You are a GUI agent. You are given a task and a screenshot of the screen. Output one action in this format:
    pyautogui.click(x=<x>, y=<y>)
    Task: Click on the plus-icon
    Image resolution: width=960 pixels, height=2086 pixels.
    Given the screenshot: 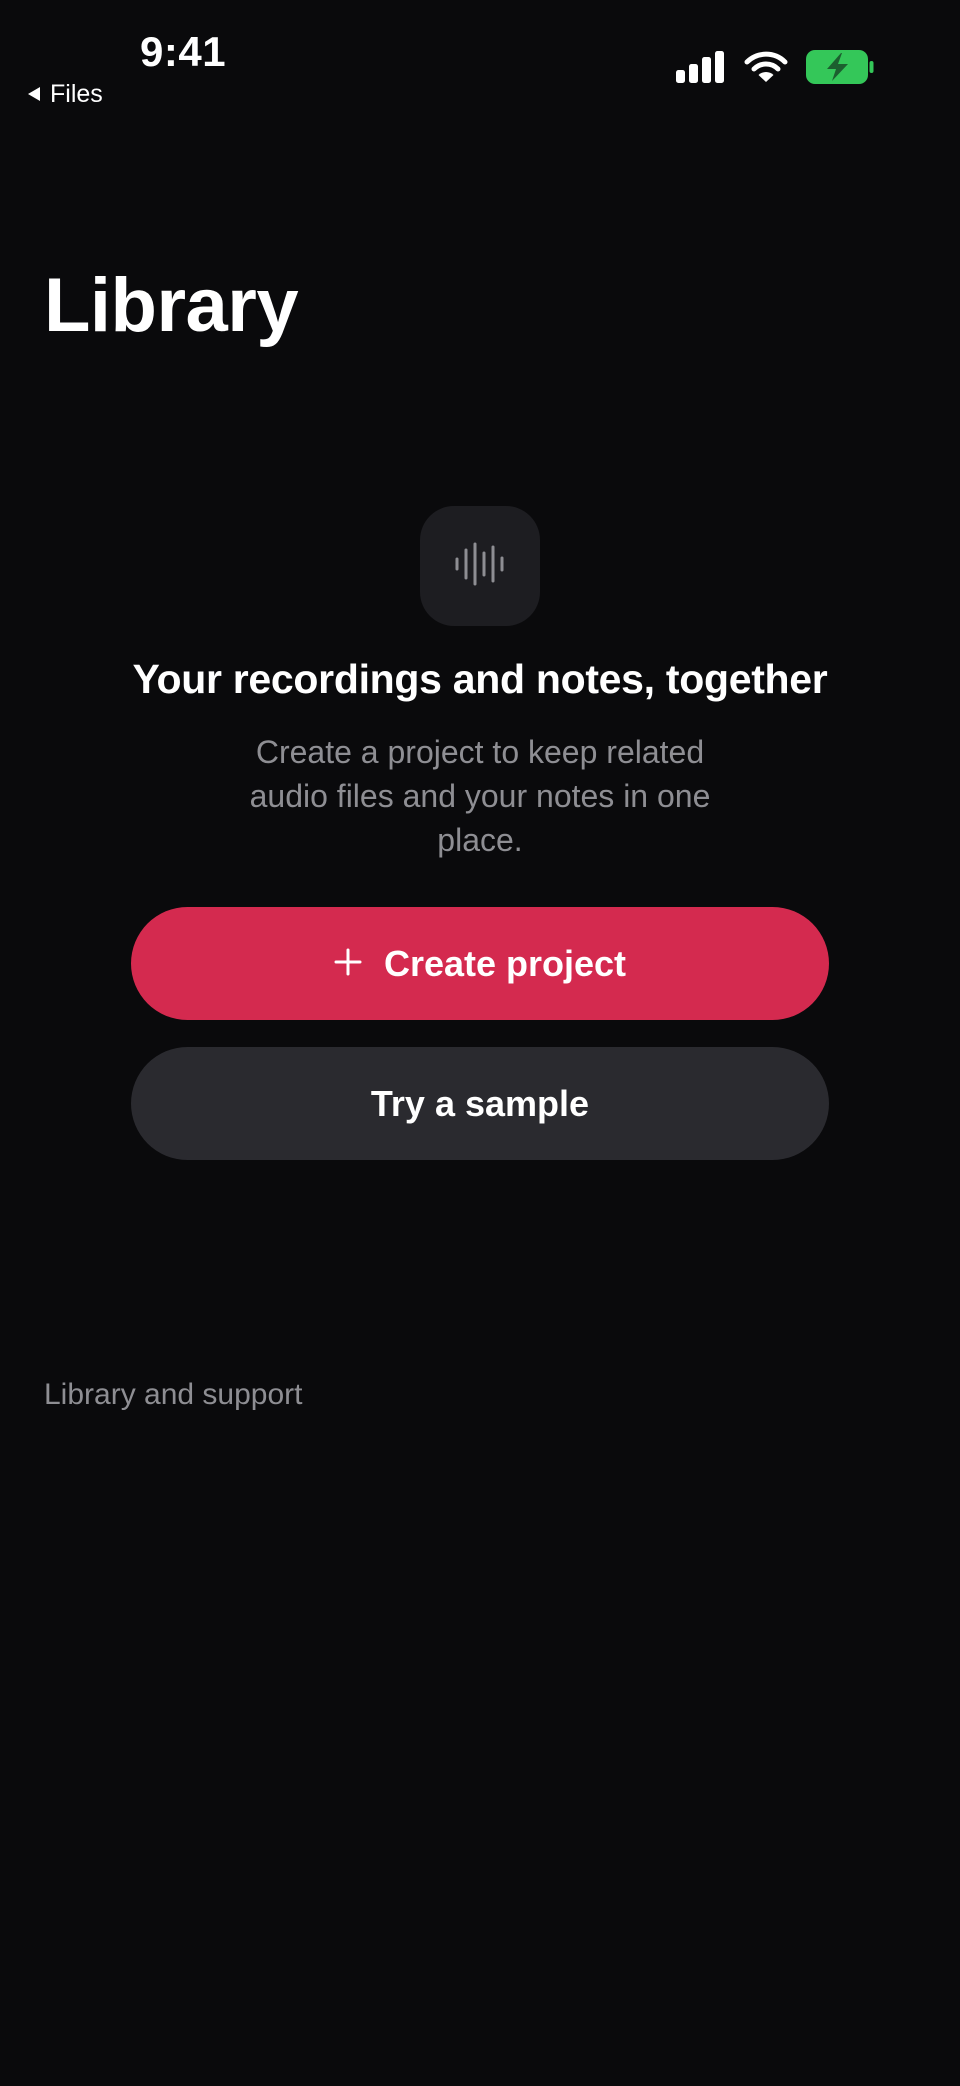 What is the action you would take?
    pyautogui.click(x=348, y=962)
    